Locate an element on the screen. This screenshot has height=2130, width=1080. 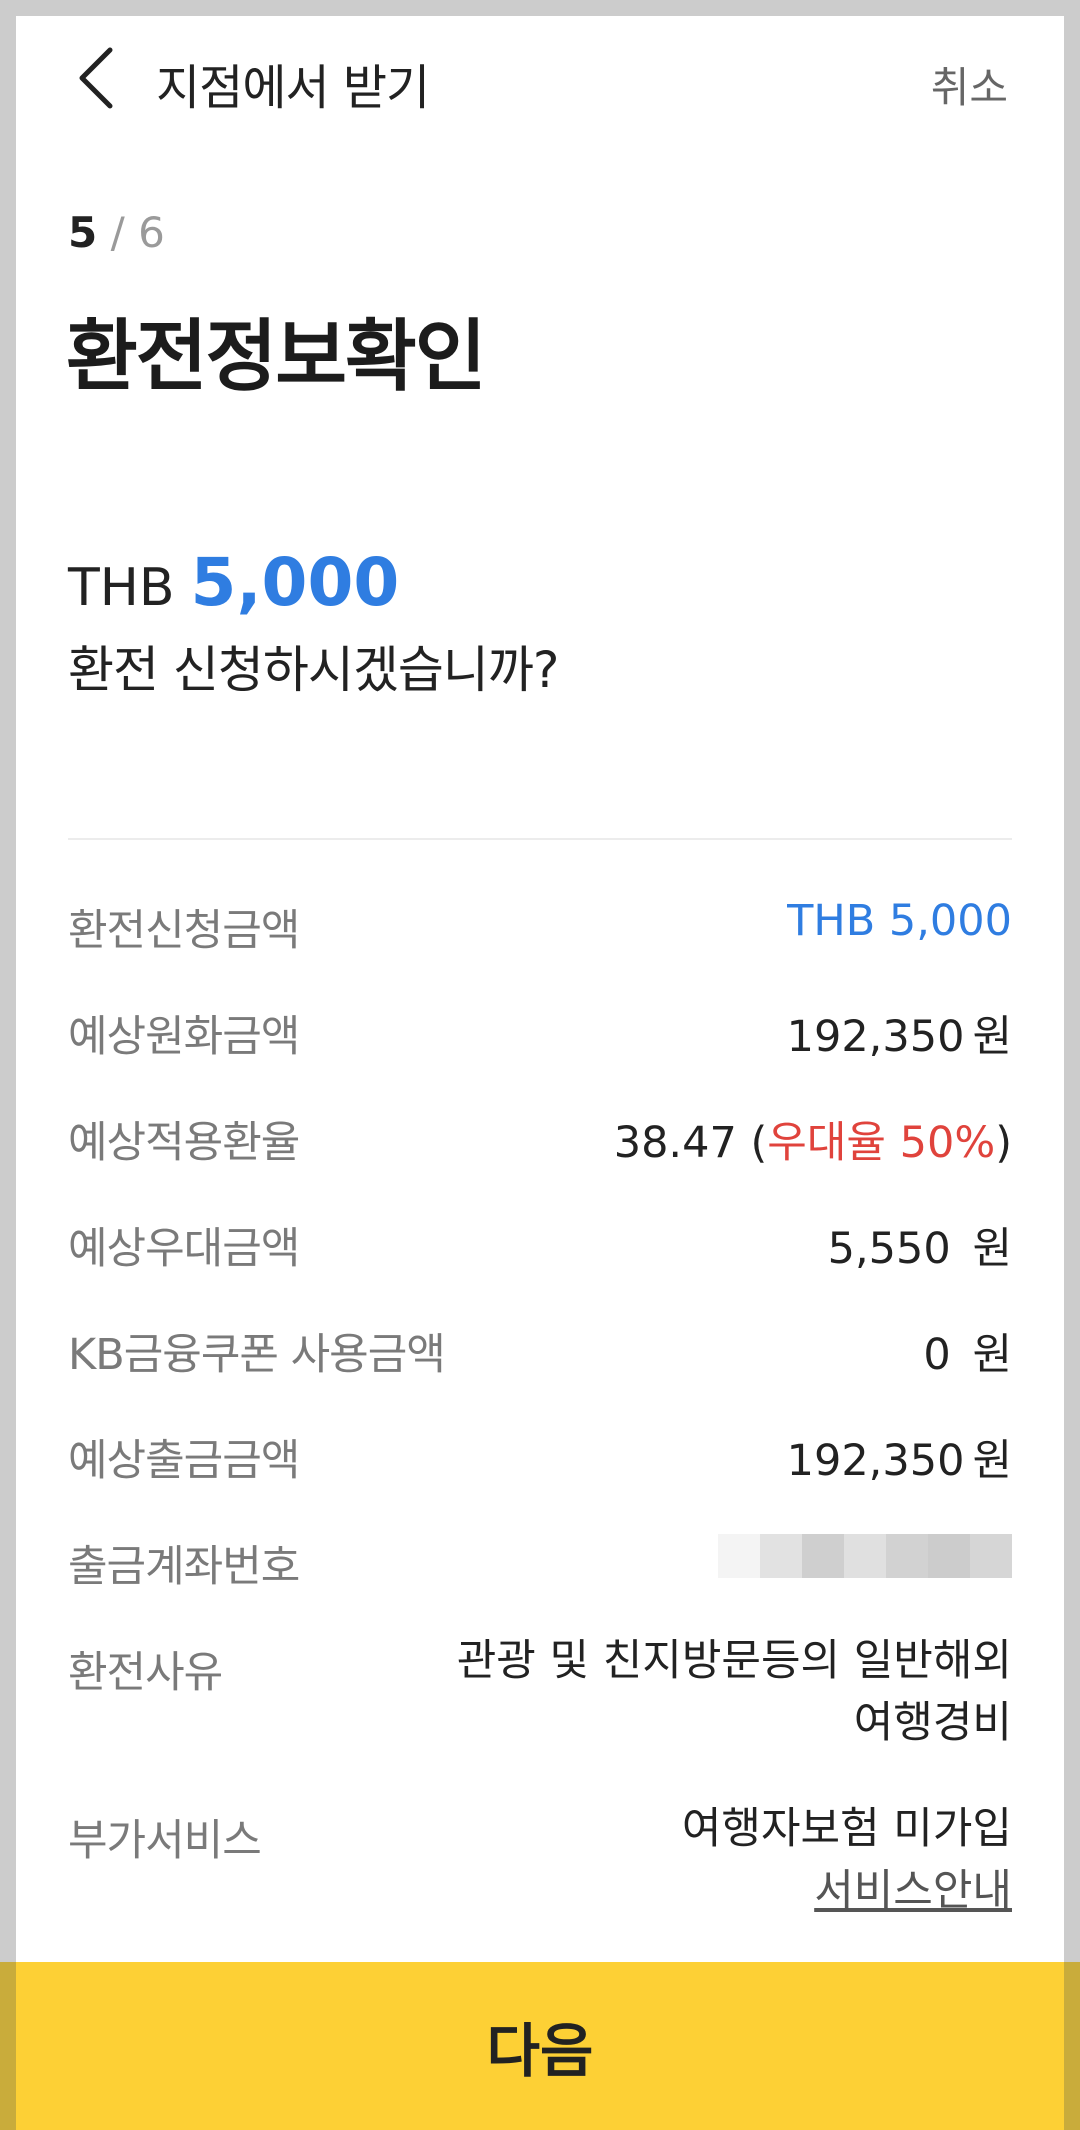
row-label: 예상우대금액 is located at coordinates (184, 1249).